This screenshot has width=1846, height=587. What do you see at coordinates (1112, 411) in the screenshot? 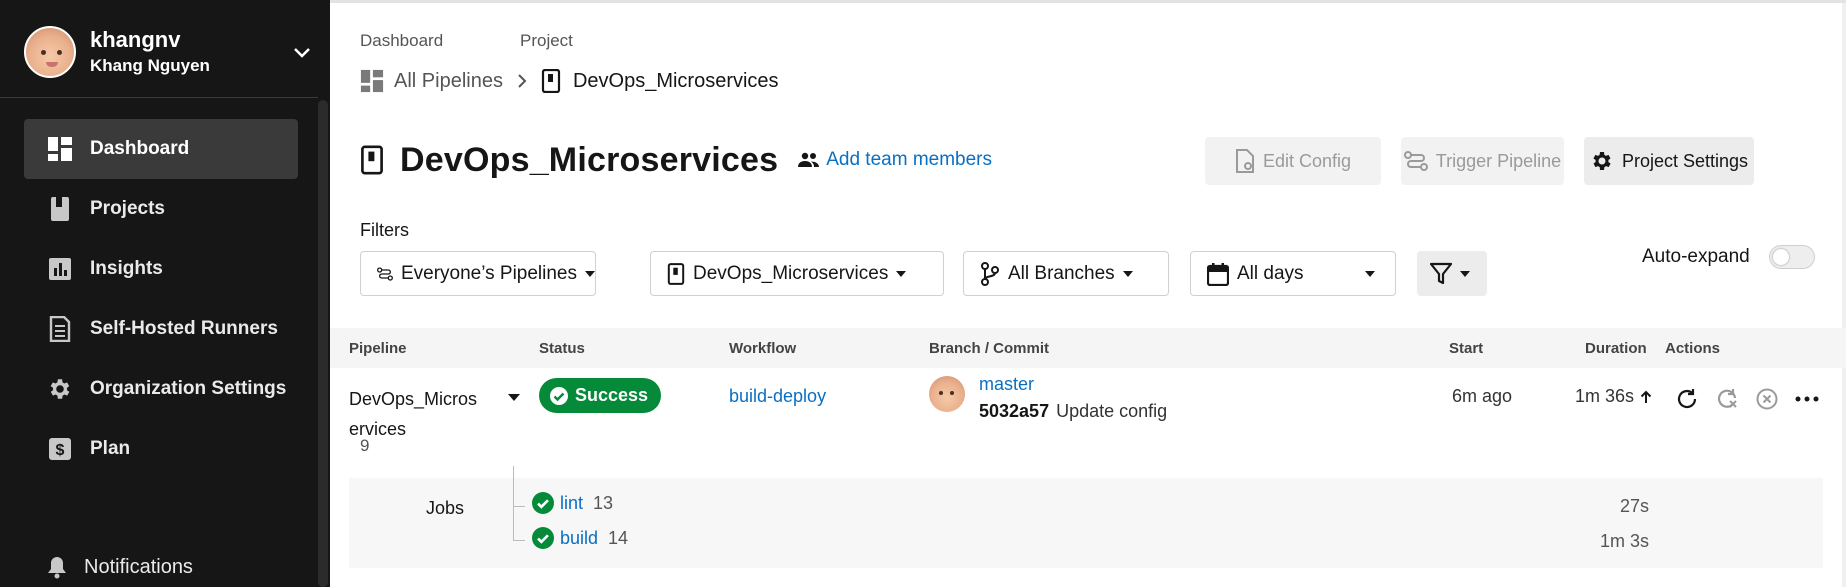
I see `commit-message: Update config` at bounding box center [1112, 411].